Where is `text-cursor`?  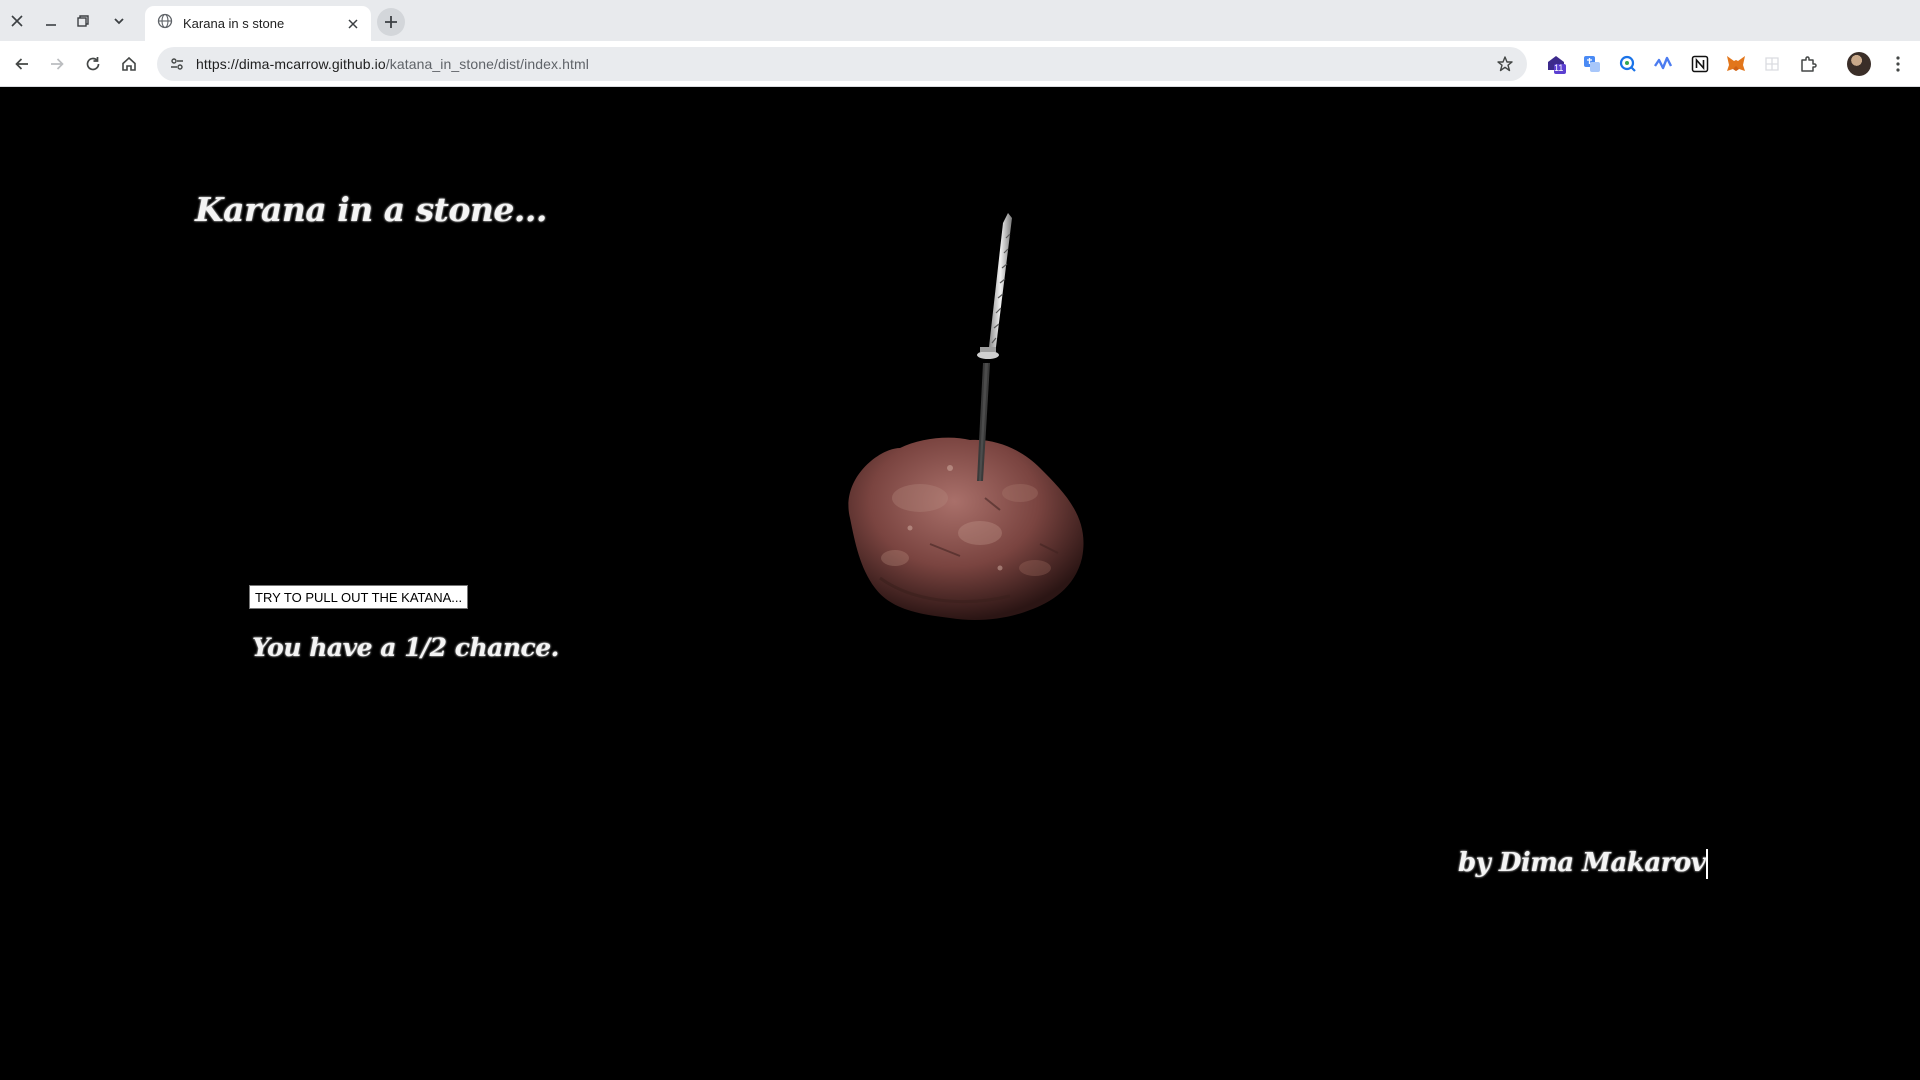
text-cursor is located at coordinates (1707, 864).